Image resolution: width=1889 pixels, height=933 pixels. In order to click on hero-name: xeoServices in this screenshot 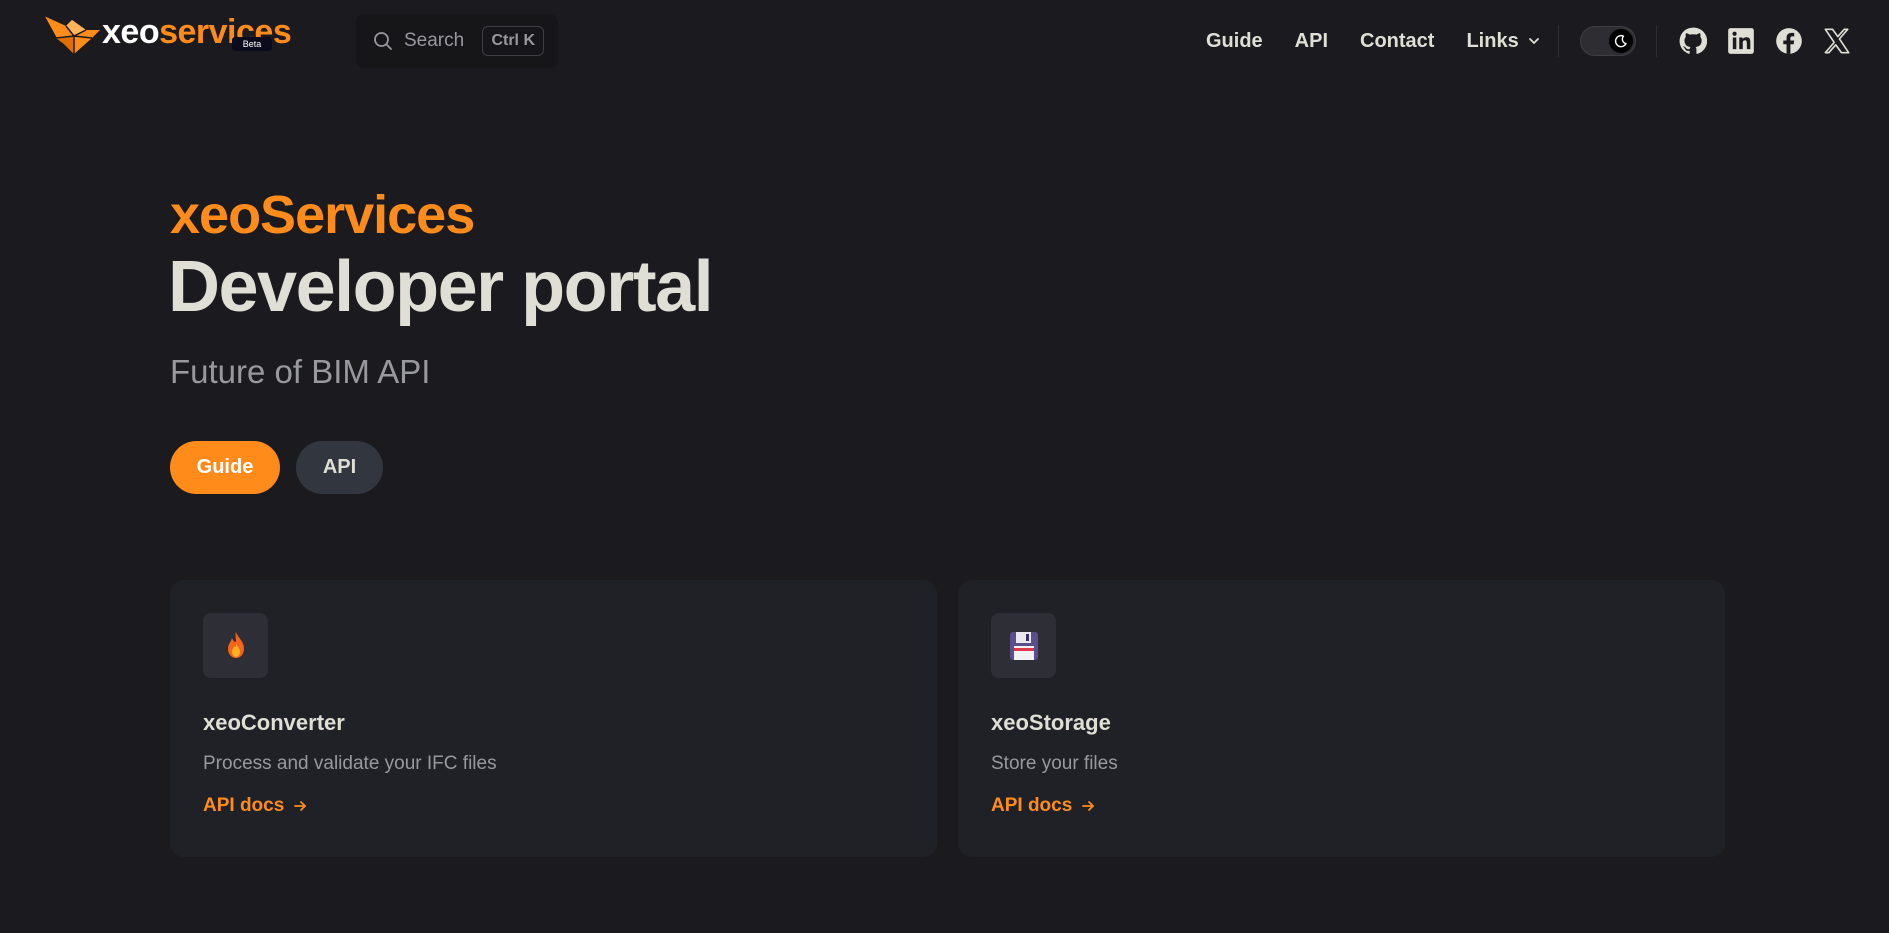, I will do `click(322, 215)`.